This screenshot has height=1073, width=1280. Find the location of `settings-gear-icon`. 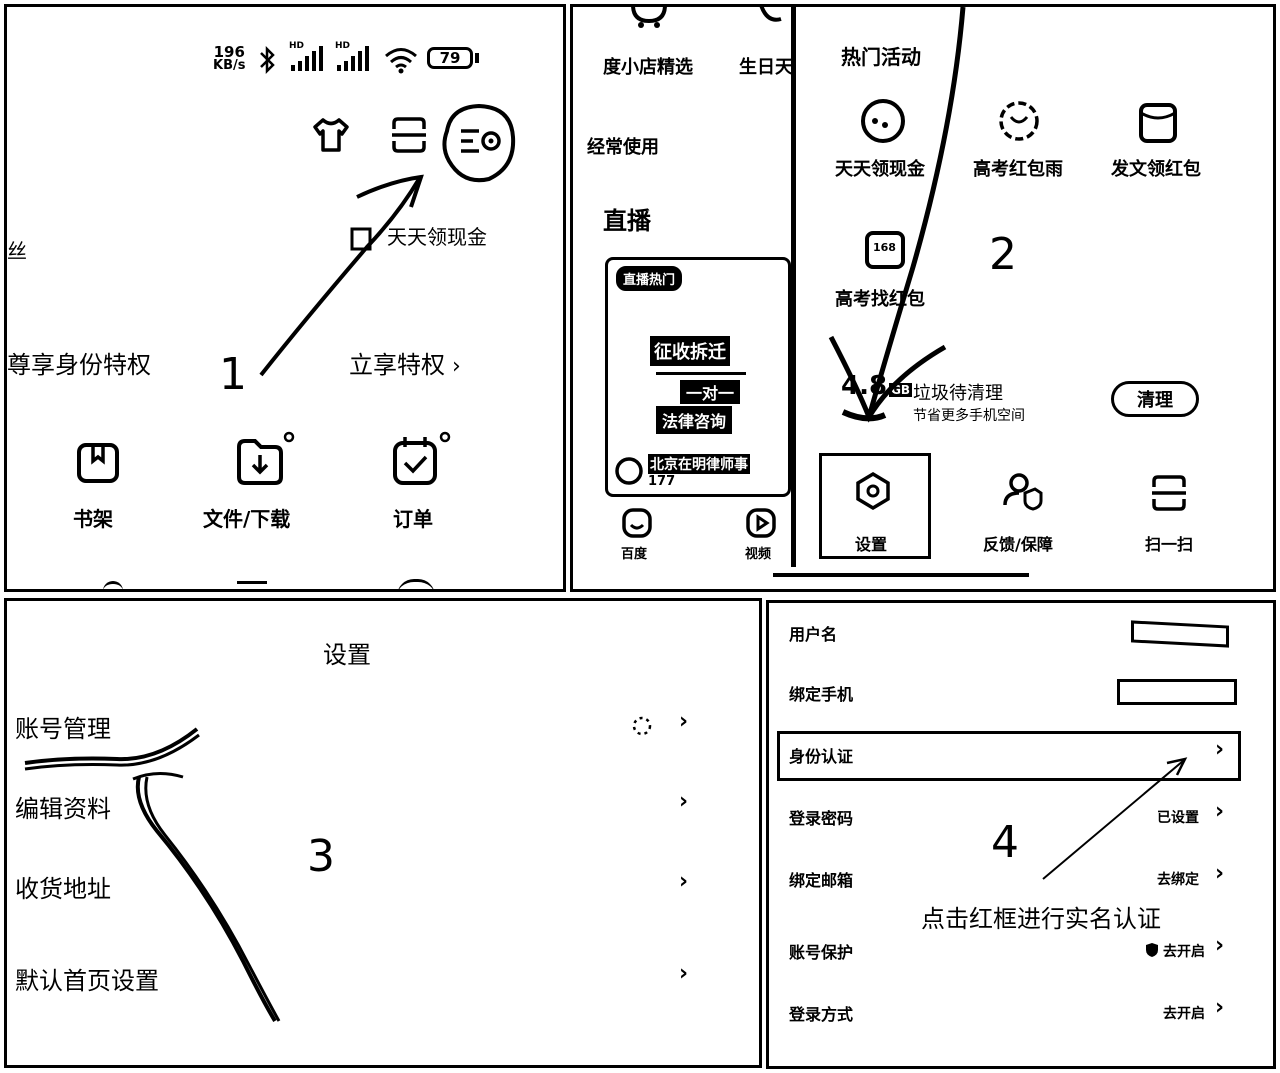

settings-gear-icon is located at coordinates (873, 491).